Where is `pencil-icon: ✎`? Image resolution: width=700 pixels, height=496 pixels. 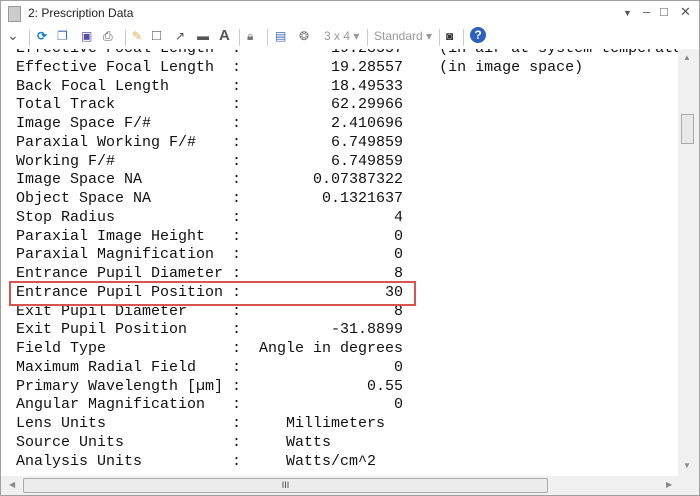
pencil-icon: ✎ is located at coordinates (137, 36).